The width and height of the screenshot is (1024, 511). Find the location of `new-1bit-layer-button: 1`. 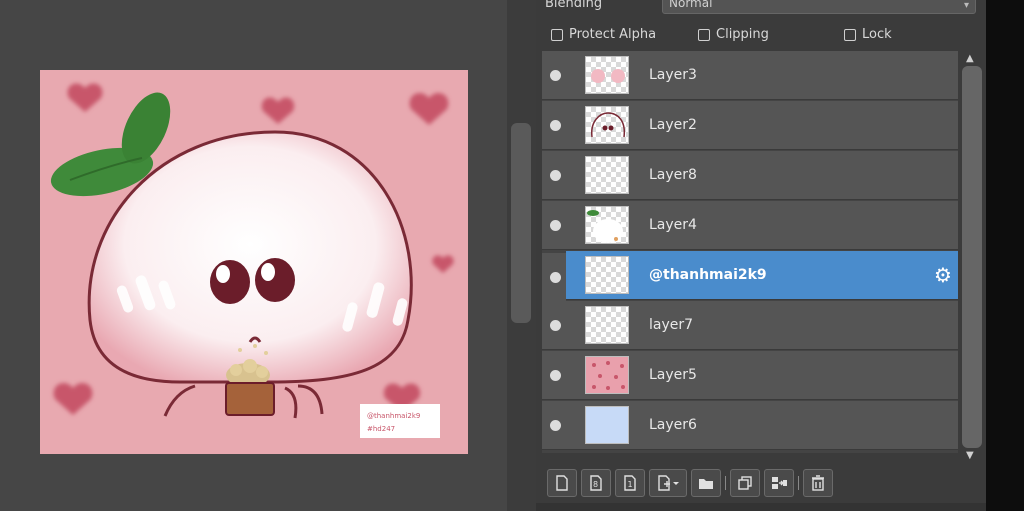

new-1bit-layer-button: 1 is located at coordinates (630, 483).